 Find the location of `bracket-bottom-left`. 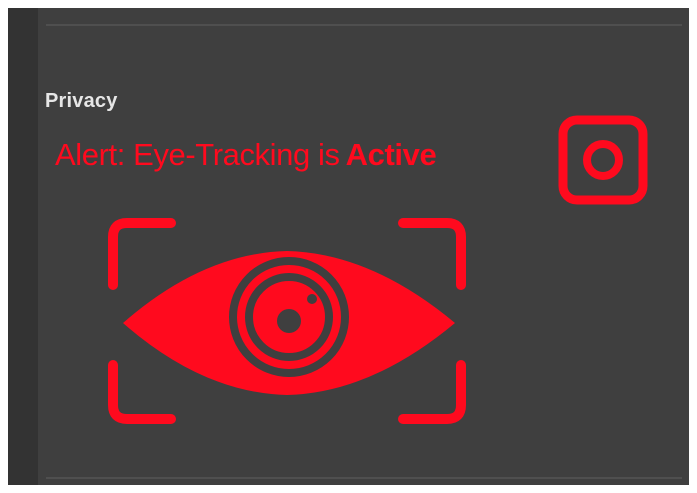

bracket-bottom-left is located at coordinates (142, 392).